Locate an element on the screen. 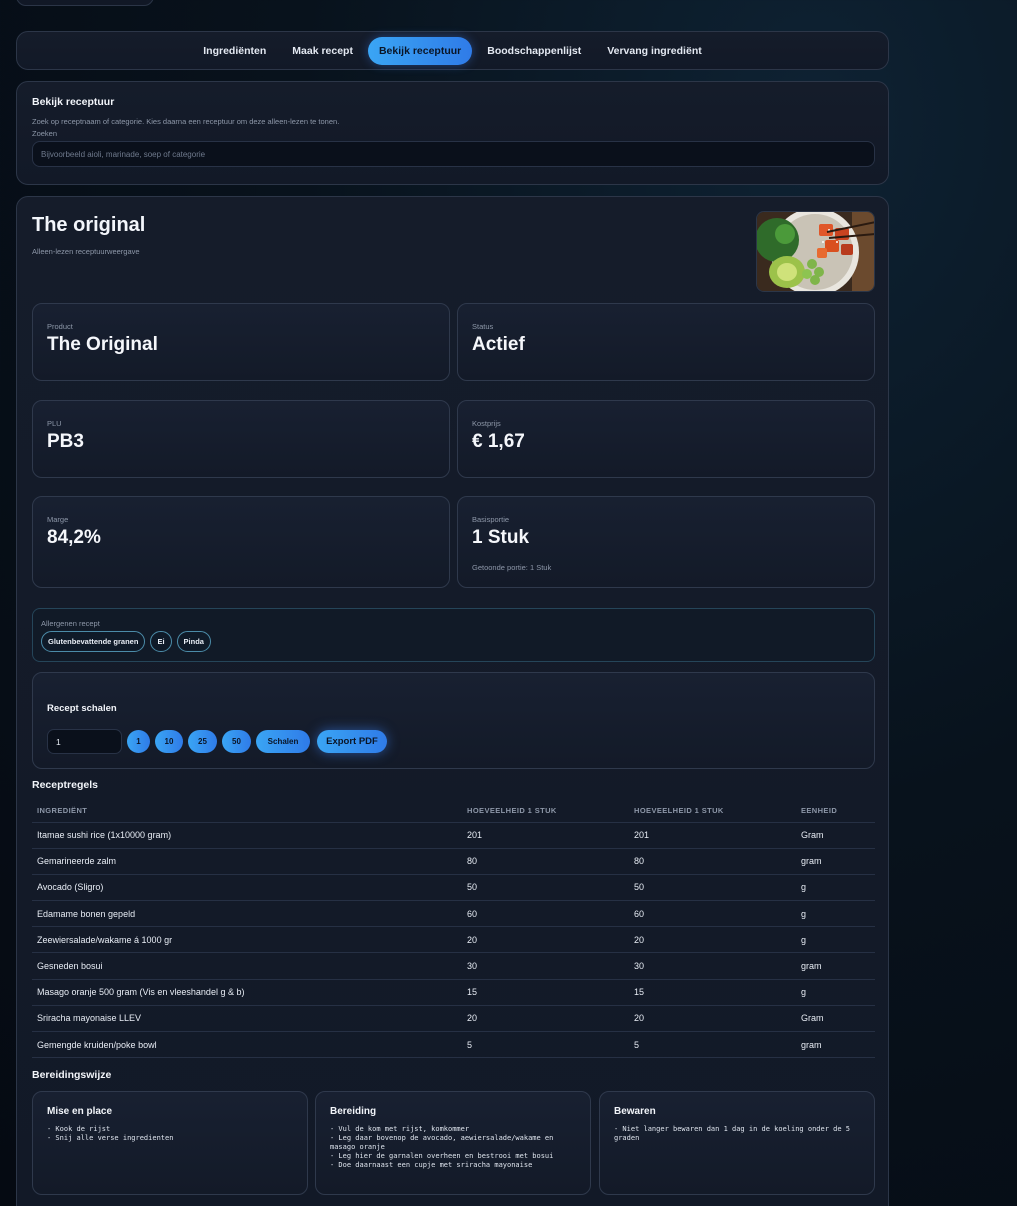  cell-quantity-scaled: 201 is located at coordinates (712, 835).